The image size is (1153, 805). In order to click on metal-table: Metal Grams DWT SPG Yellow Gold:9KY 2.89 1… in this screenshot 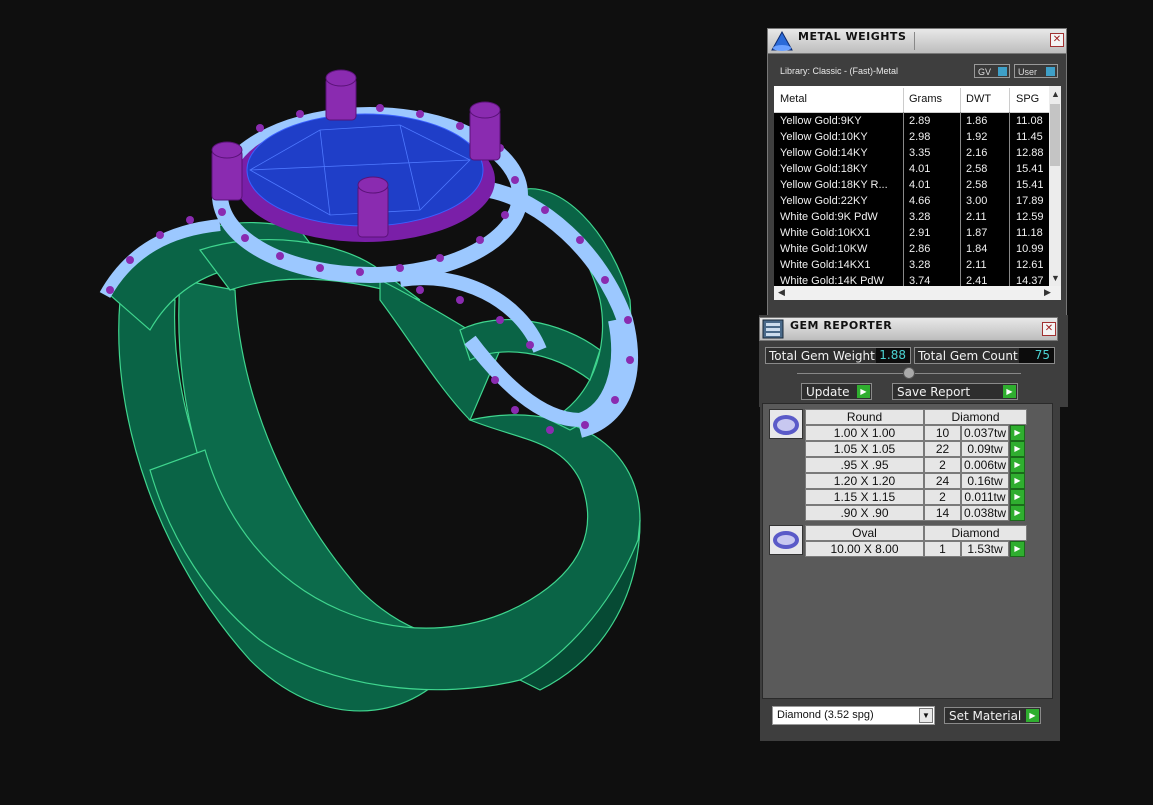, I will do `click(917, 186)`.